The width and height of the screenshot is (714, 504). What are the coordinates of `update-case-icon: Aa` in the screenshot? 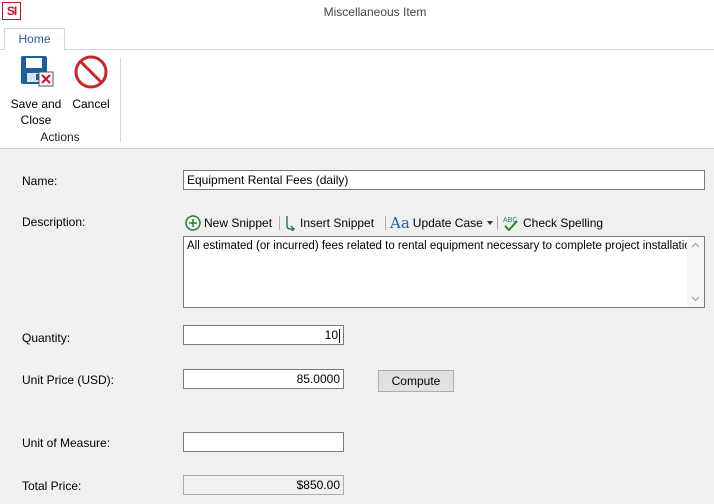 It's located at (400, 223).